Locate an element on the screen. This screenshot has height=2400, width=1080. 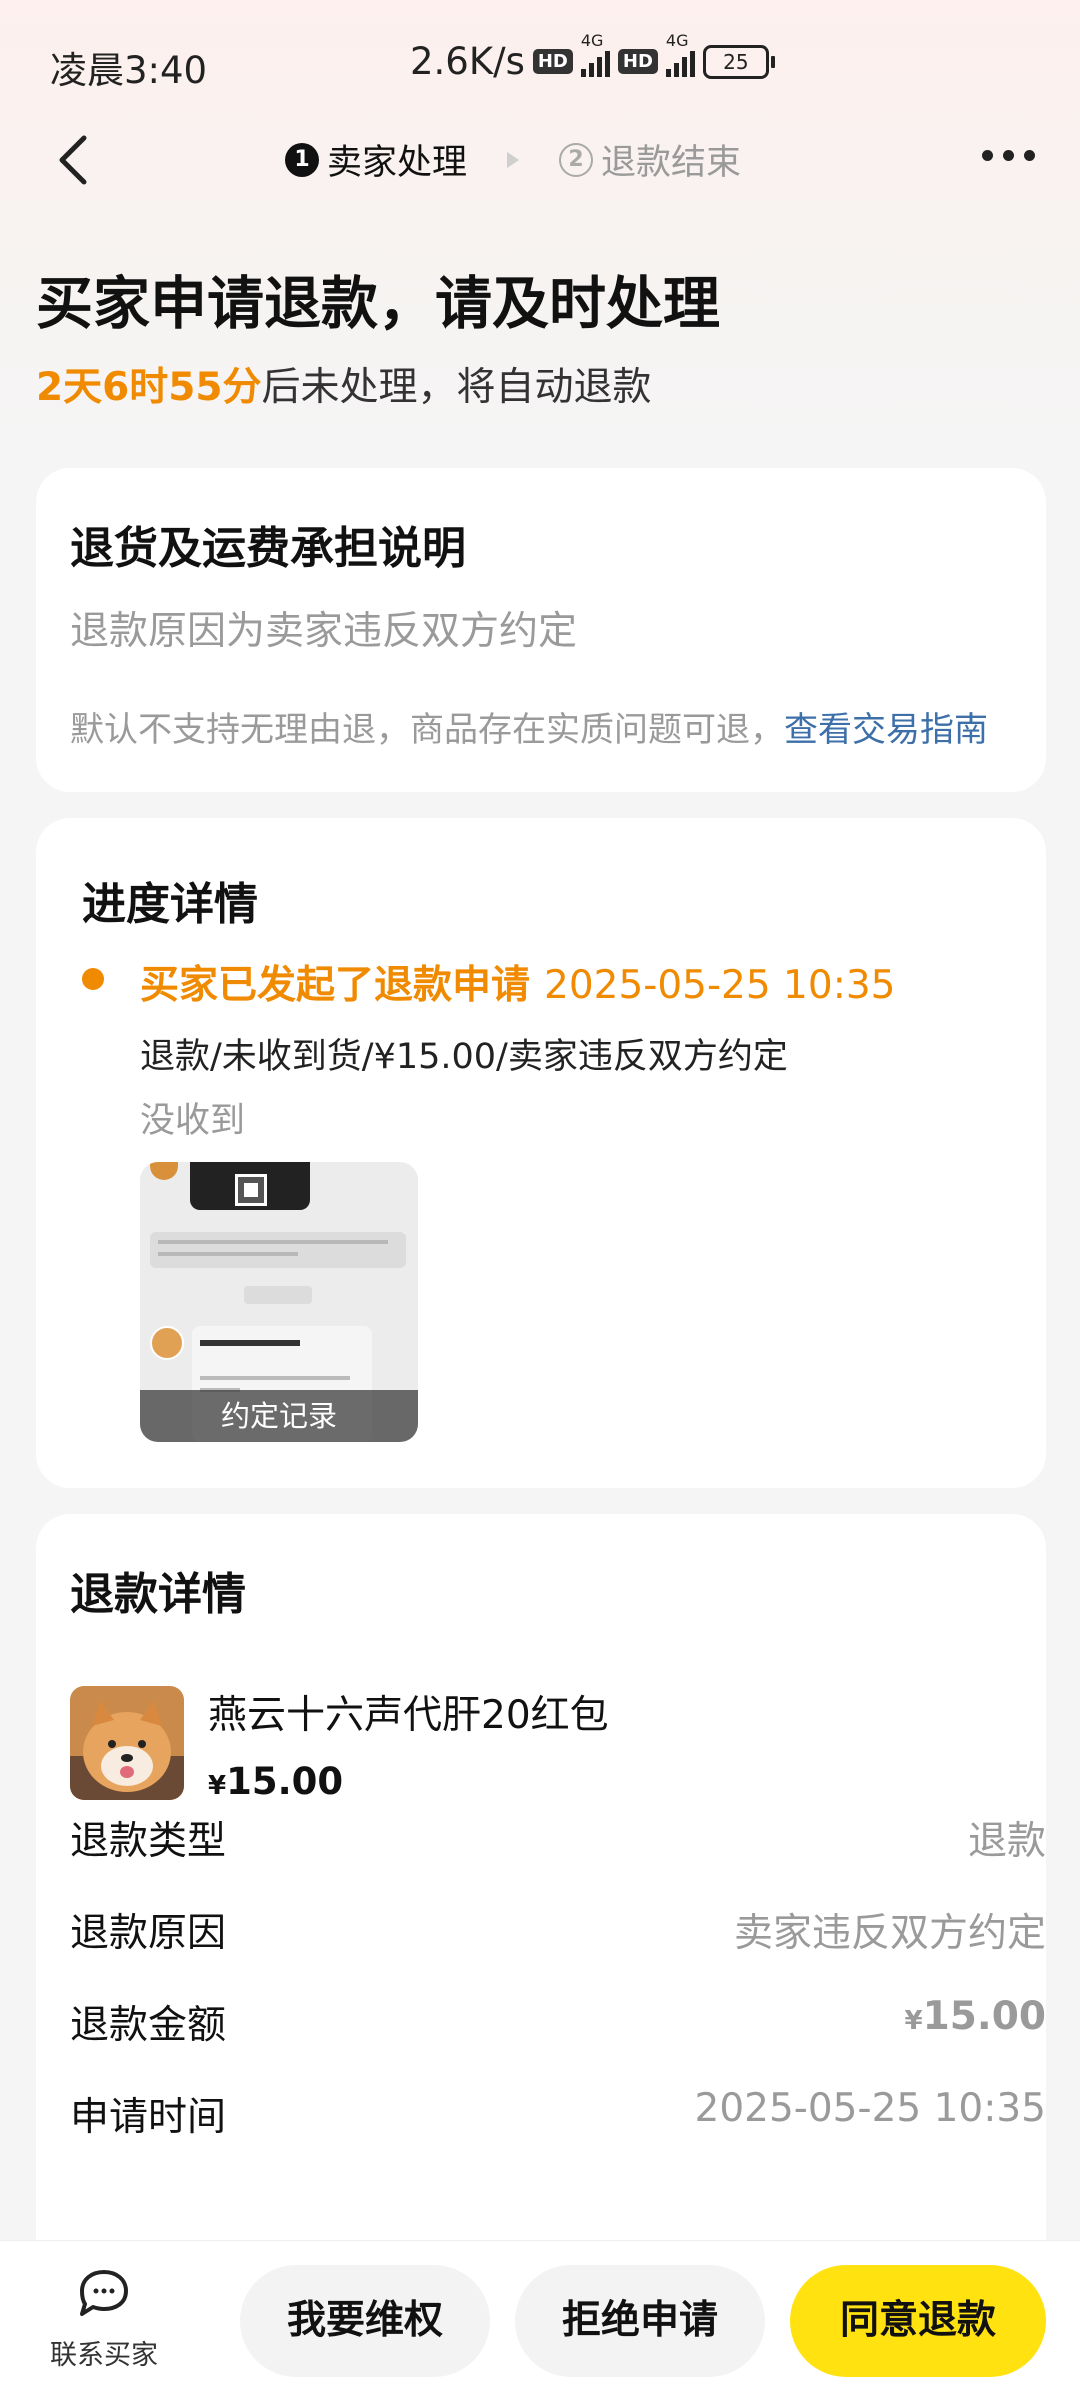
product-price: ¥15.00 is located at coordinates (276, 1781).